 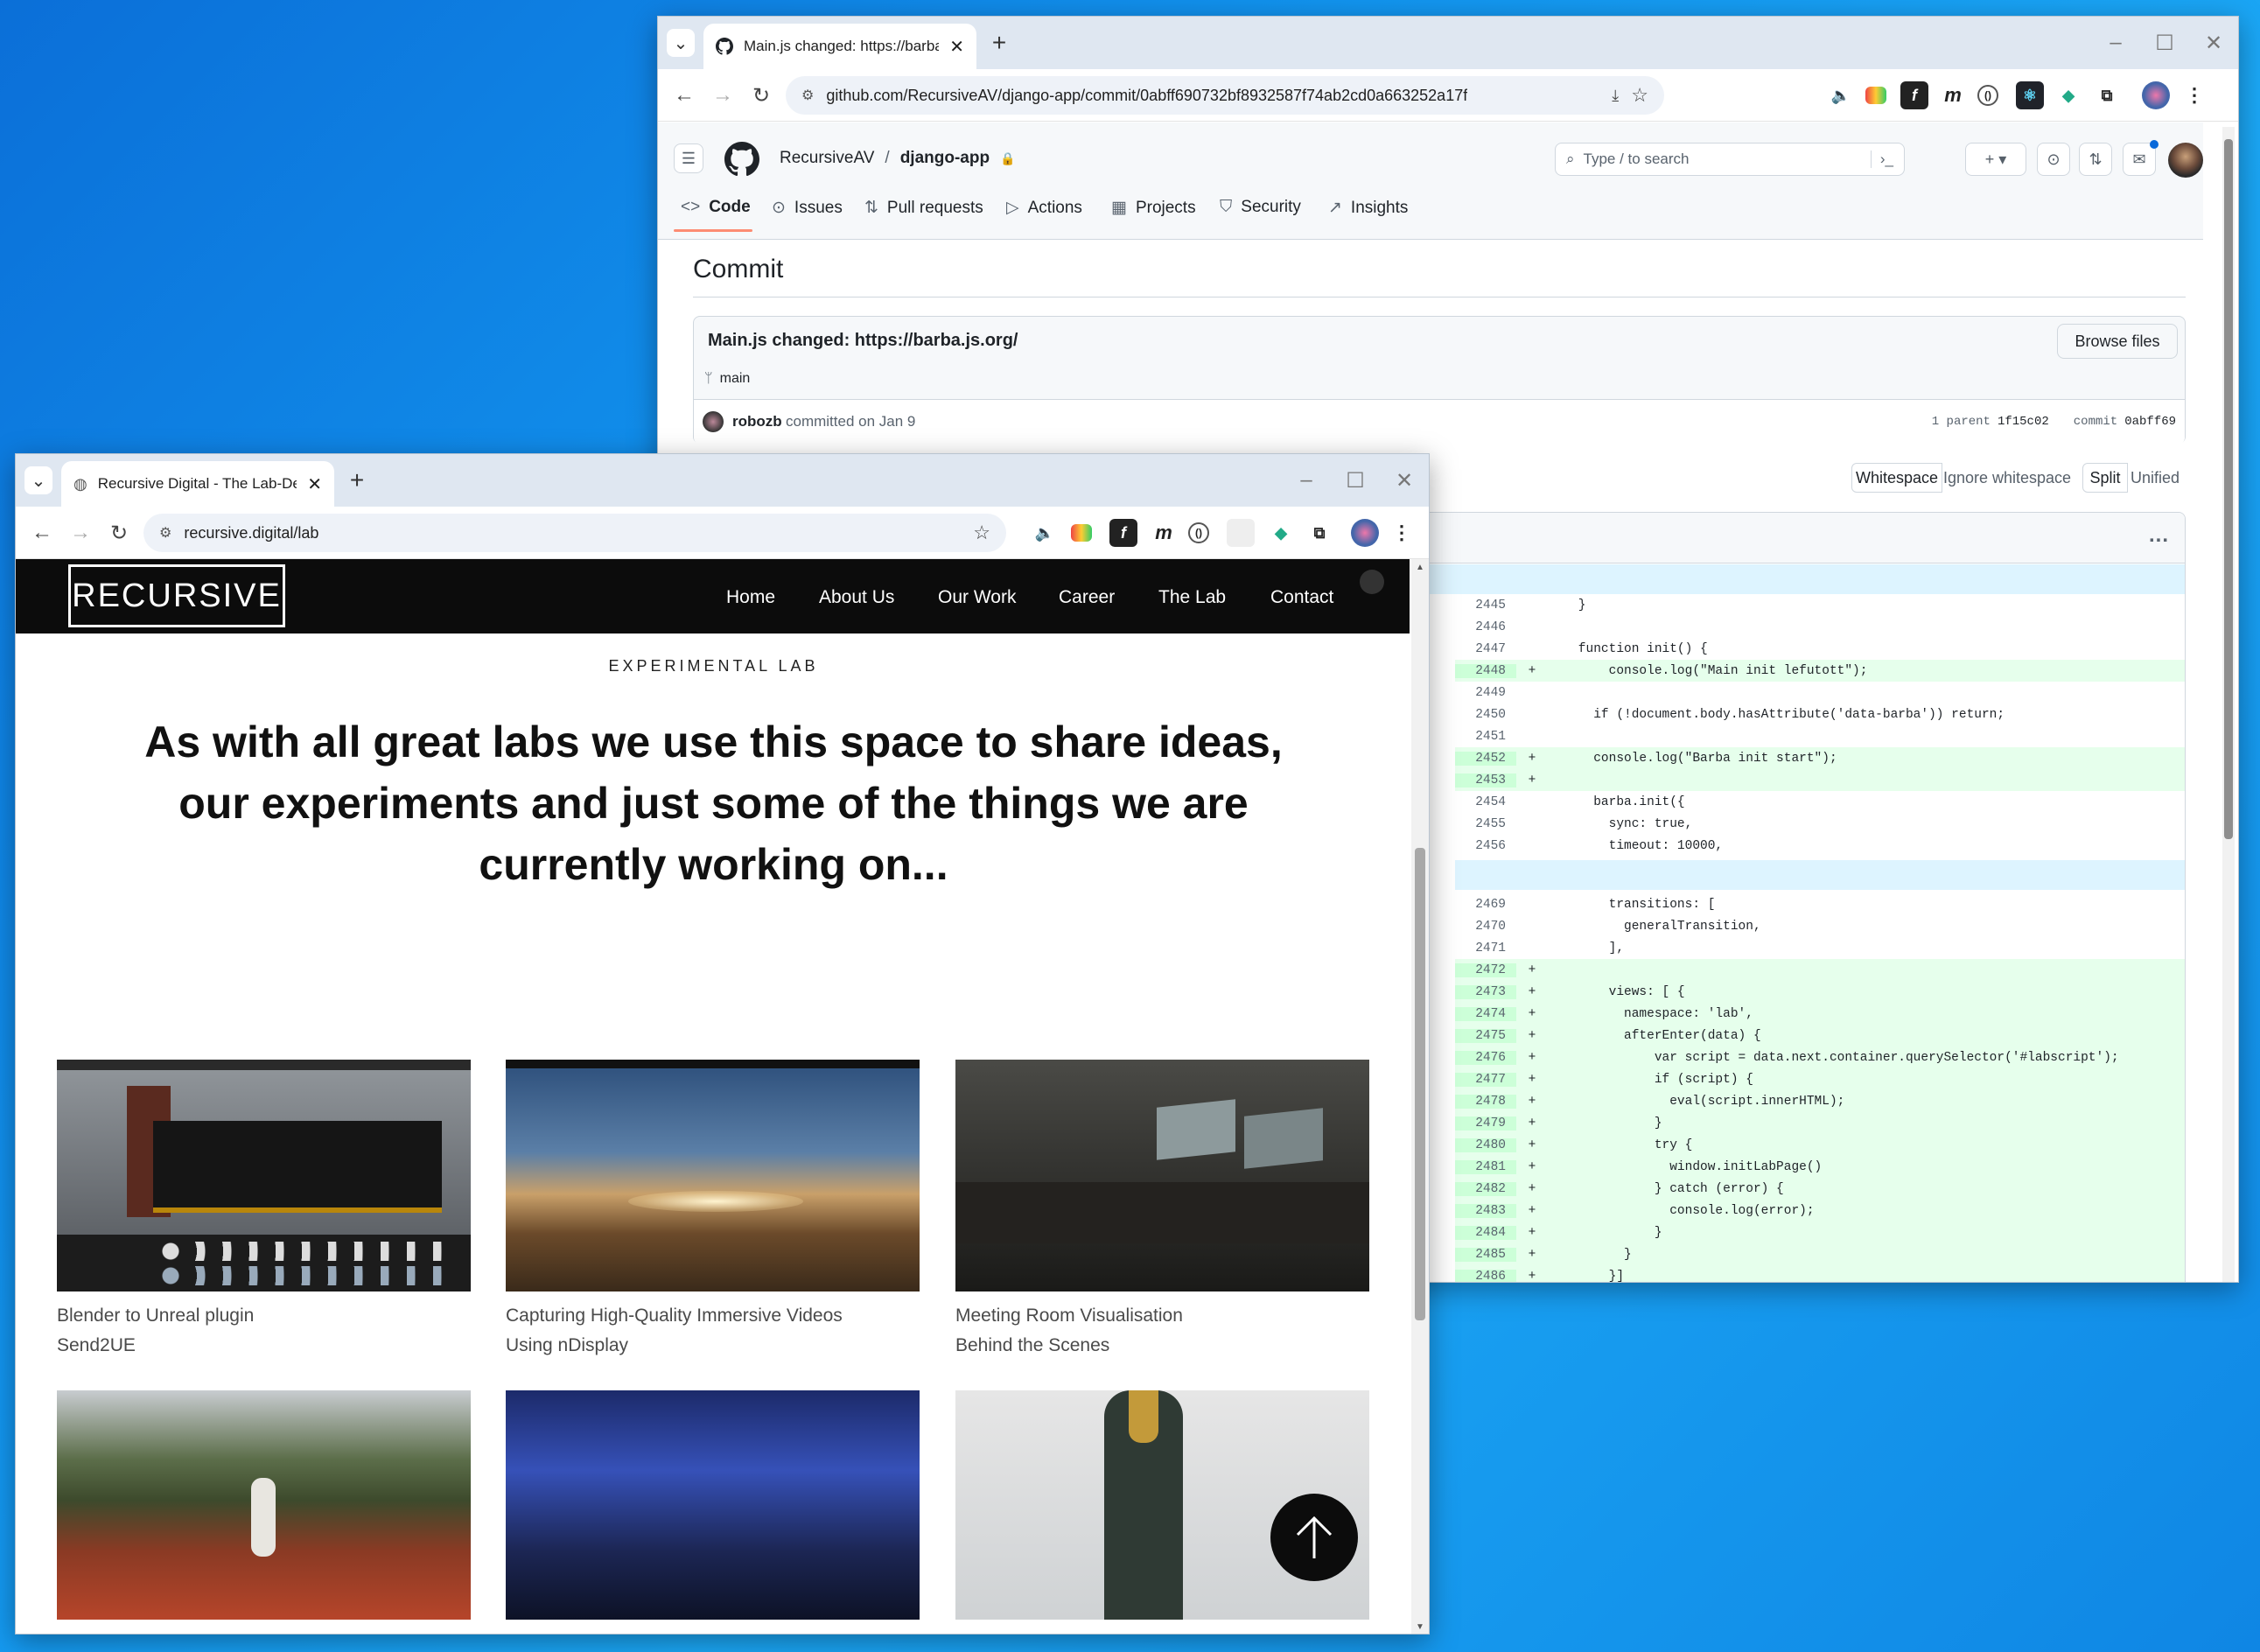 What do you see at coordinates (807, 95) in the screenshot?
I see `site-info-icon: ⚙` at bounding box center [807, 95].